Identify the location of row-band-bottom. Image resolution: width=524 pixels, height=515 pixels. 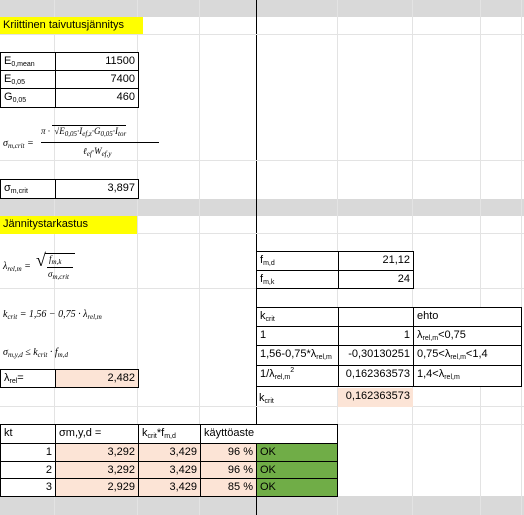
(262, 505).